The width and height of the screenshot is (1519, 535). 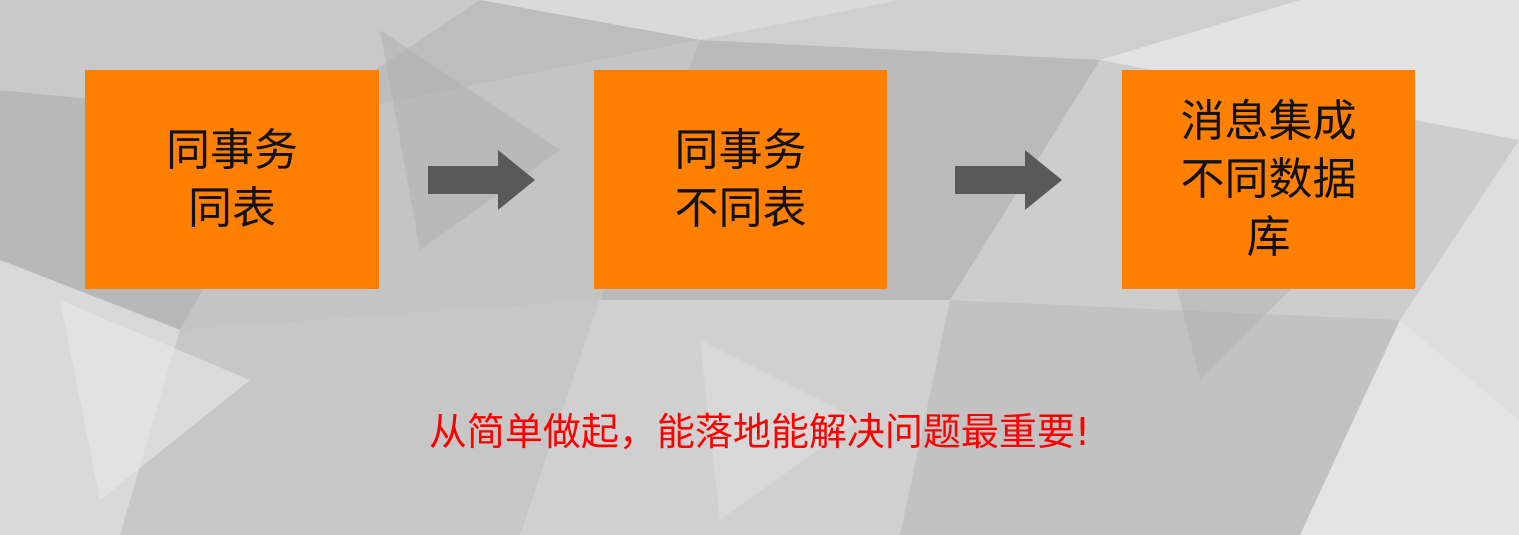 What do you see at coordinates (740, 208) in the screenshot?
I see `step-box-line: 不同表` at bounding box center [740, 208].